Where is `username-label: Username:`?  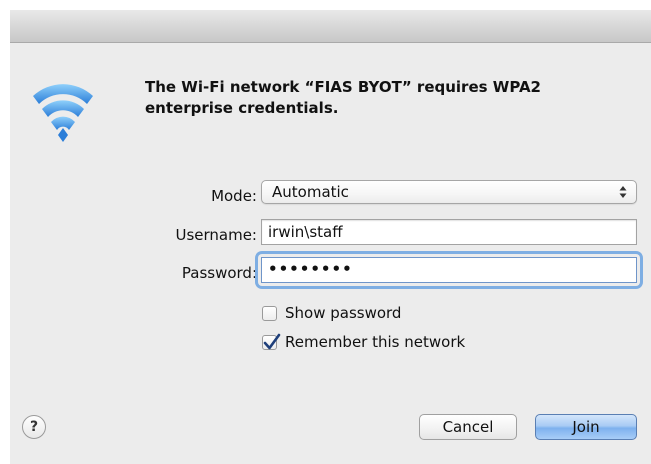
username-label: Username: is located at coordinates (216, 235).